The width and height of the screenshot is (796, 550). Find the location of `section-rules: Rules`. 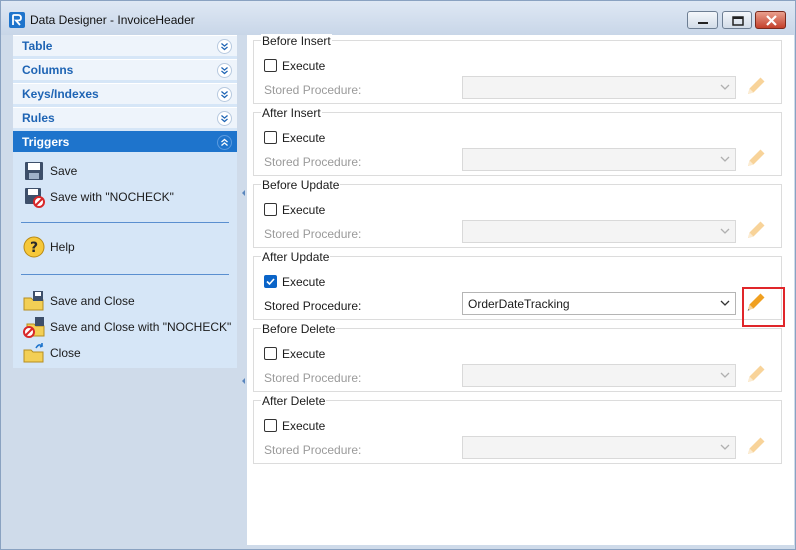

section-rules: Rules is located at coordinates (125, 117).